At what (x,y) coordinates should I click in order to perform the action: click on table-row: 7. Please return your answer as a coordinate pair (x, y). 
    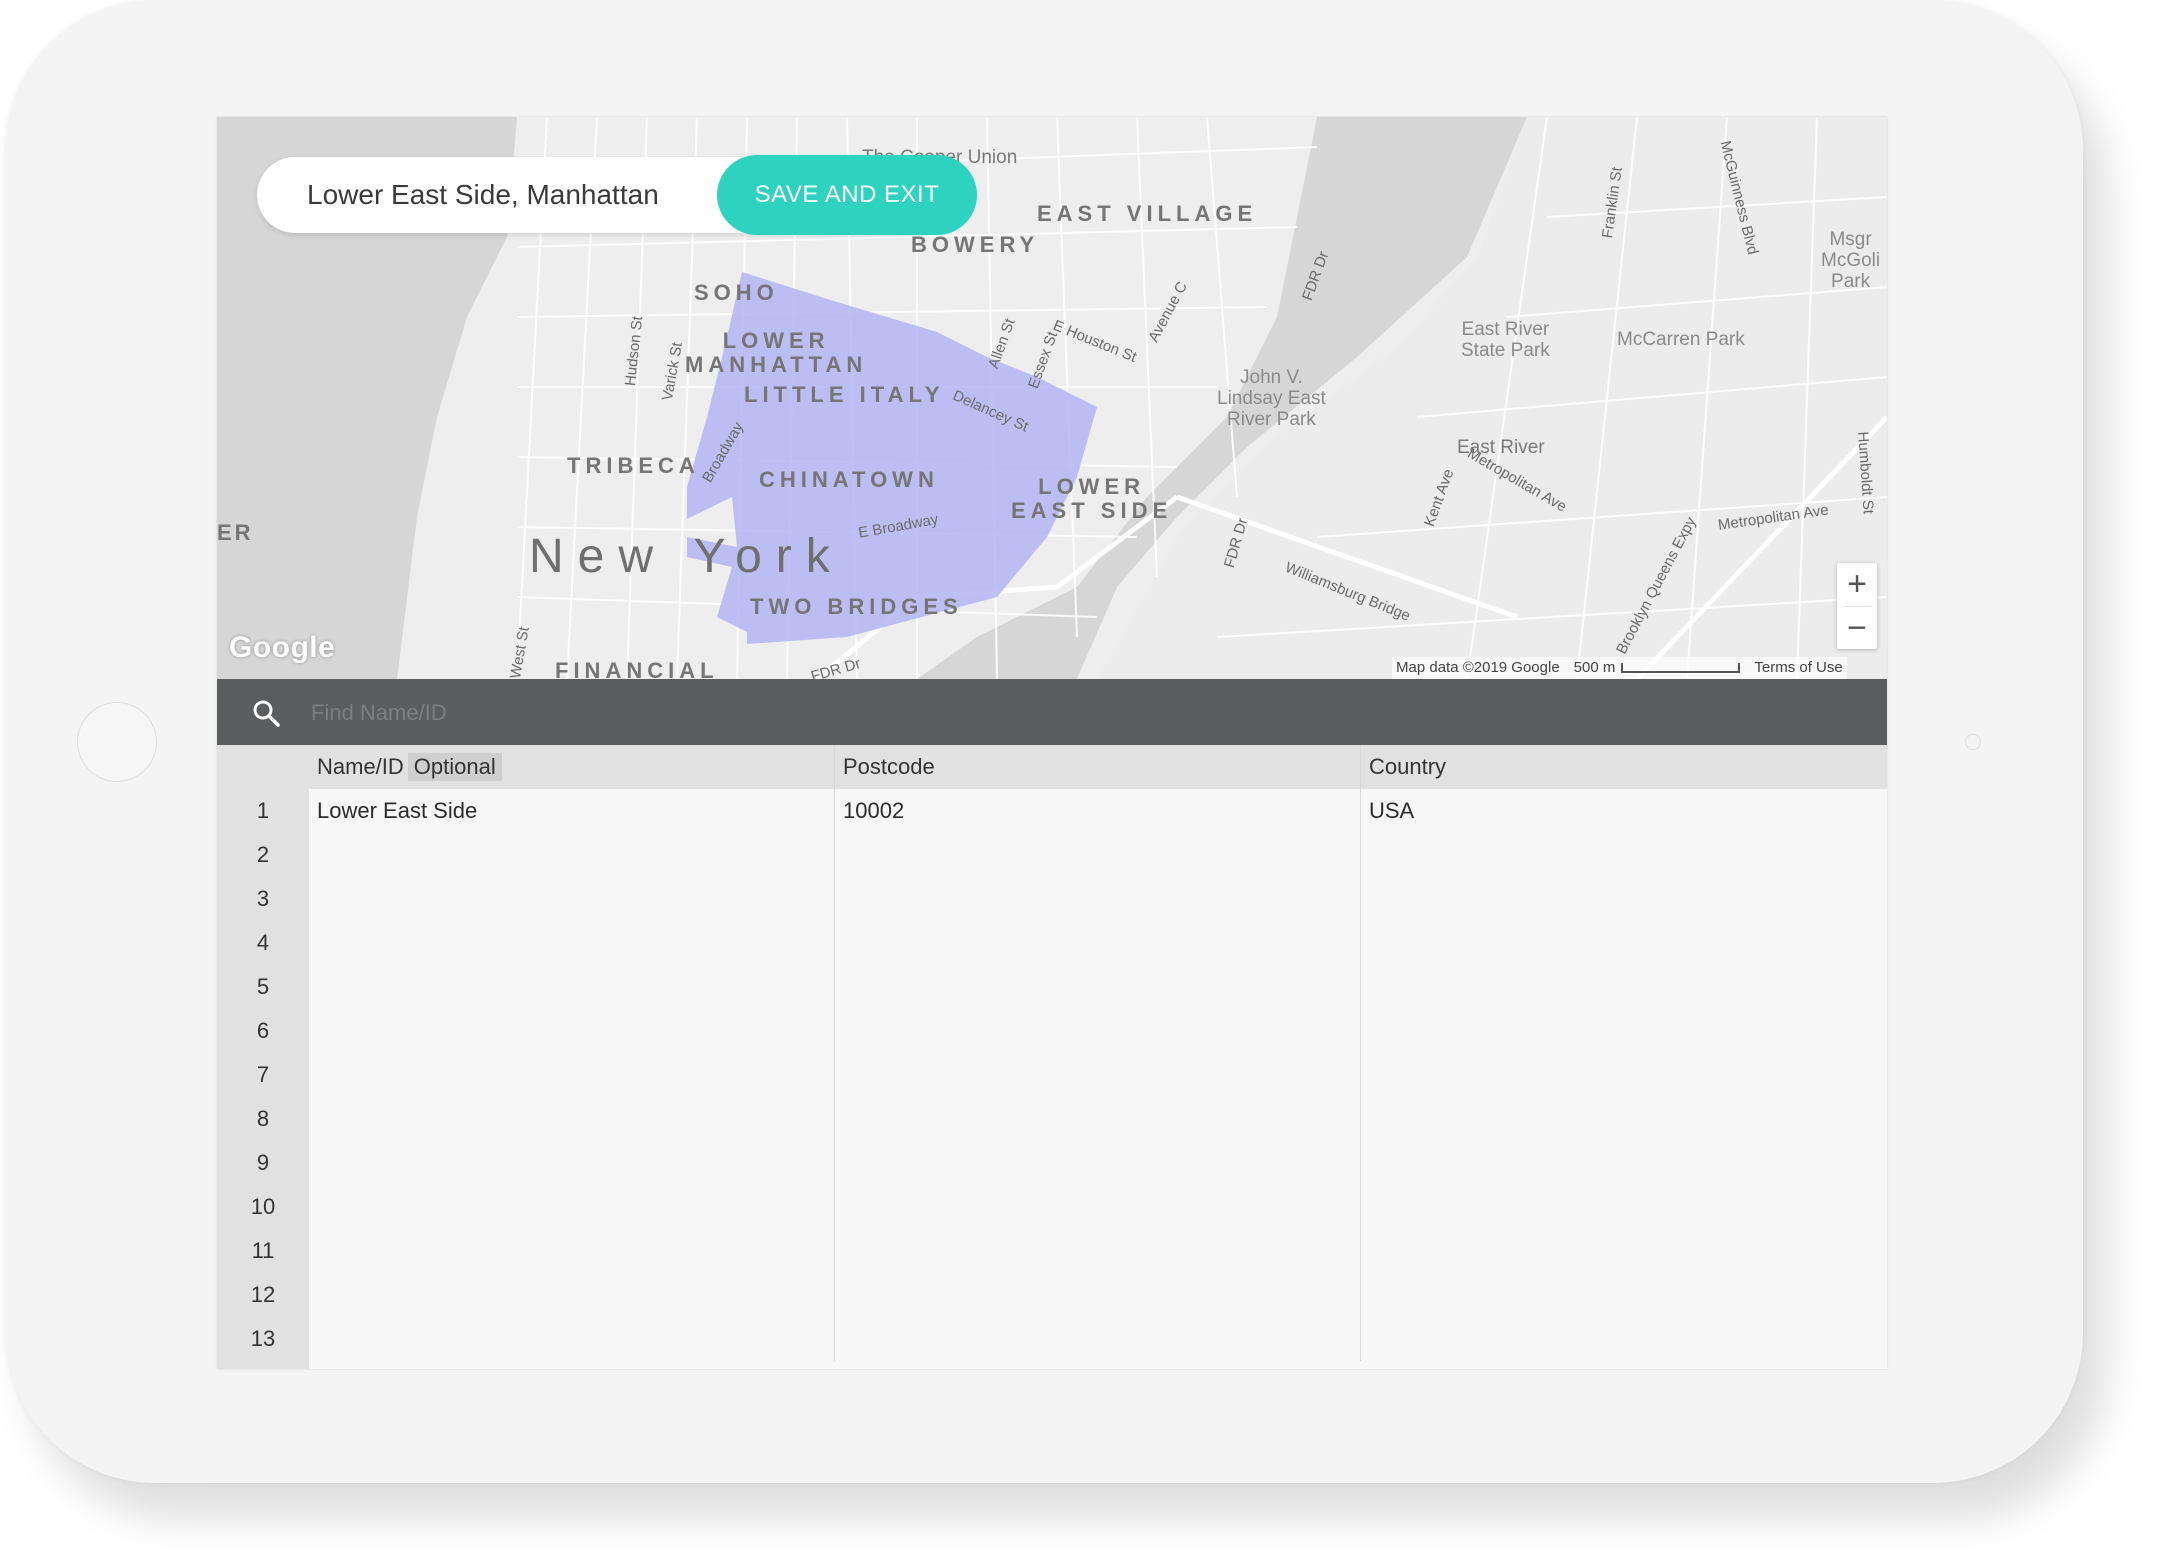
    Looking at the image, I should click on (1052, 1075).